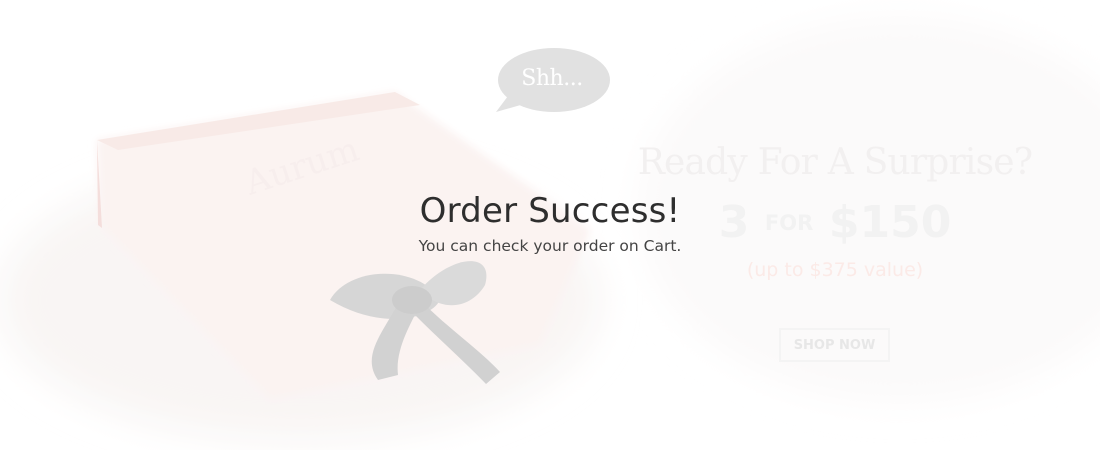 This screenshot has height=450, width=1100. I want to click on order-success-title: Order Success!, so click(550, 211).